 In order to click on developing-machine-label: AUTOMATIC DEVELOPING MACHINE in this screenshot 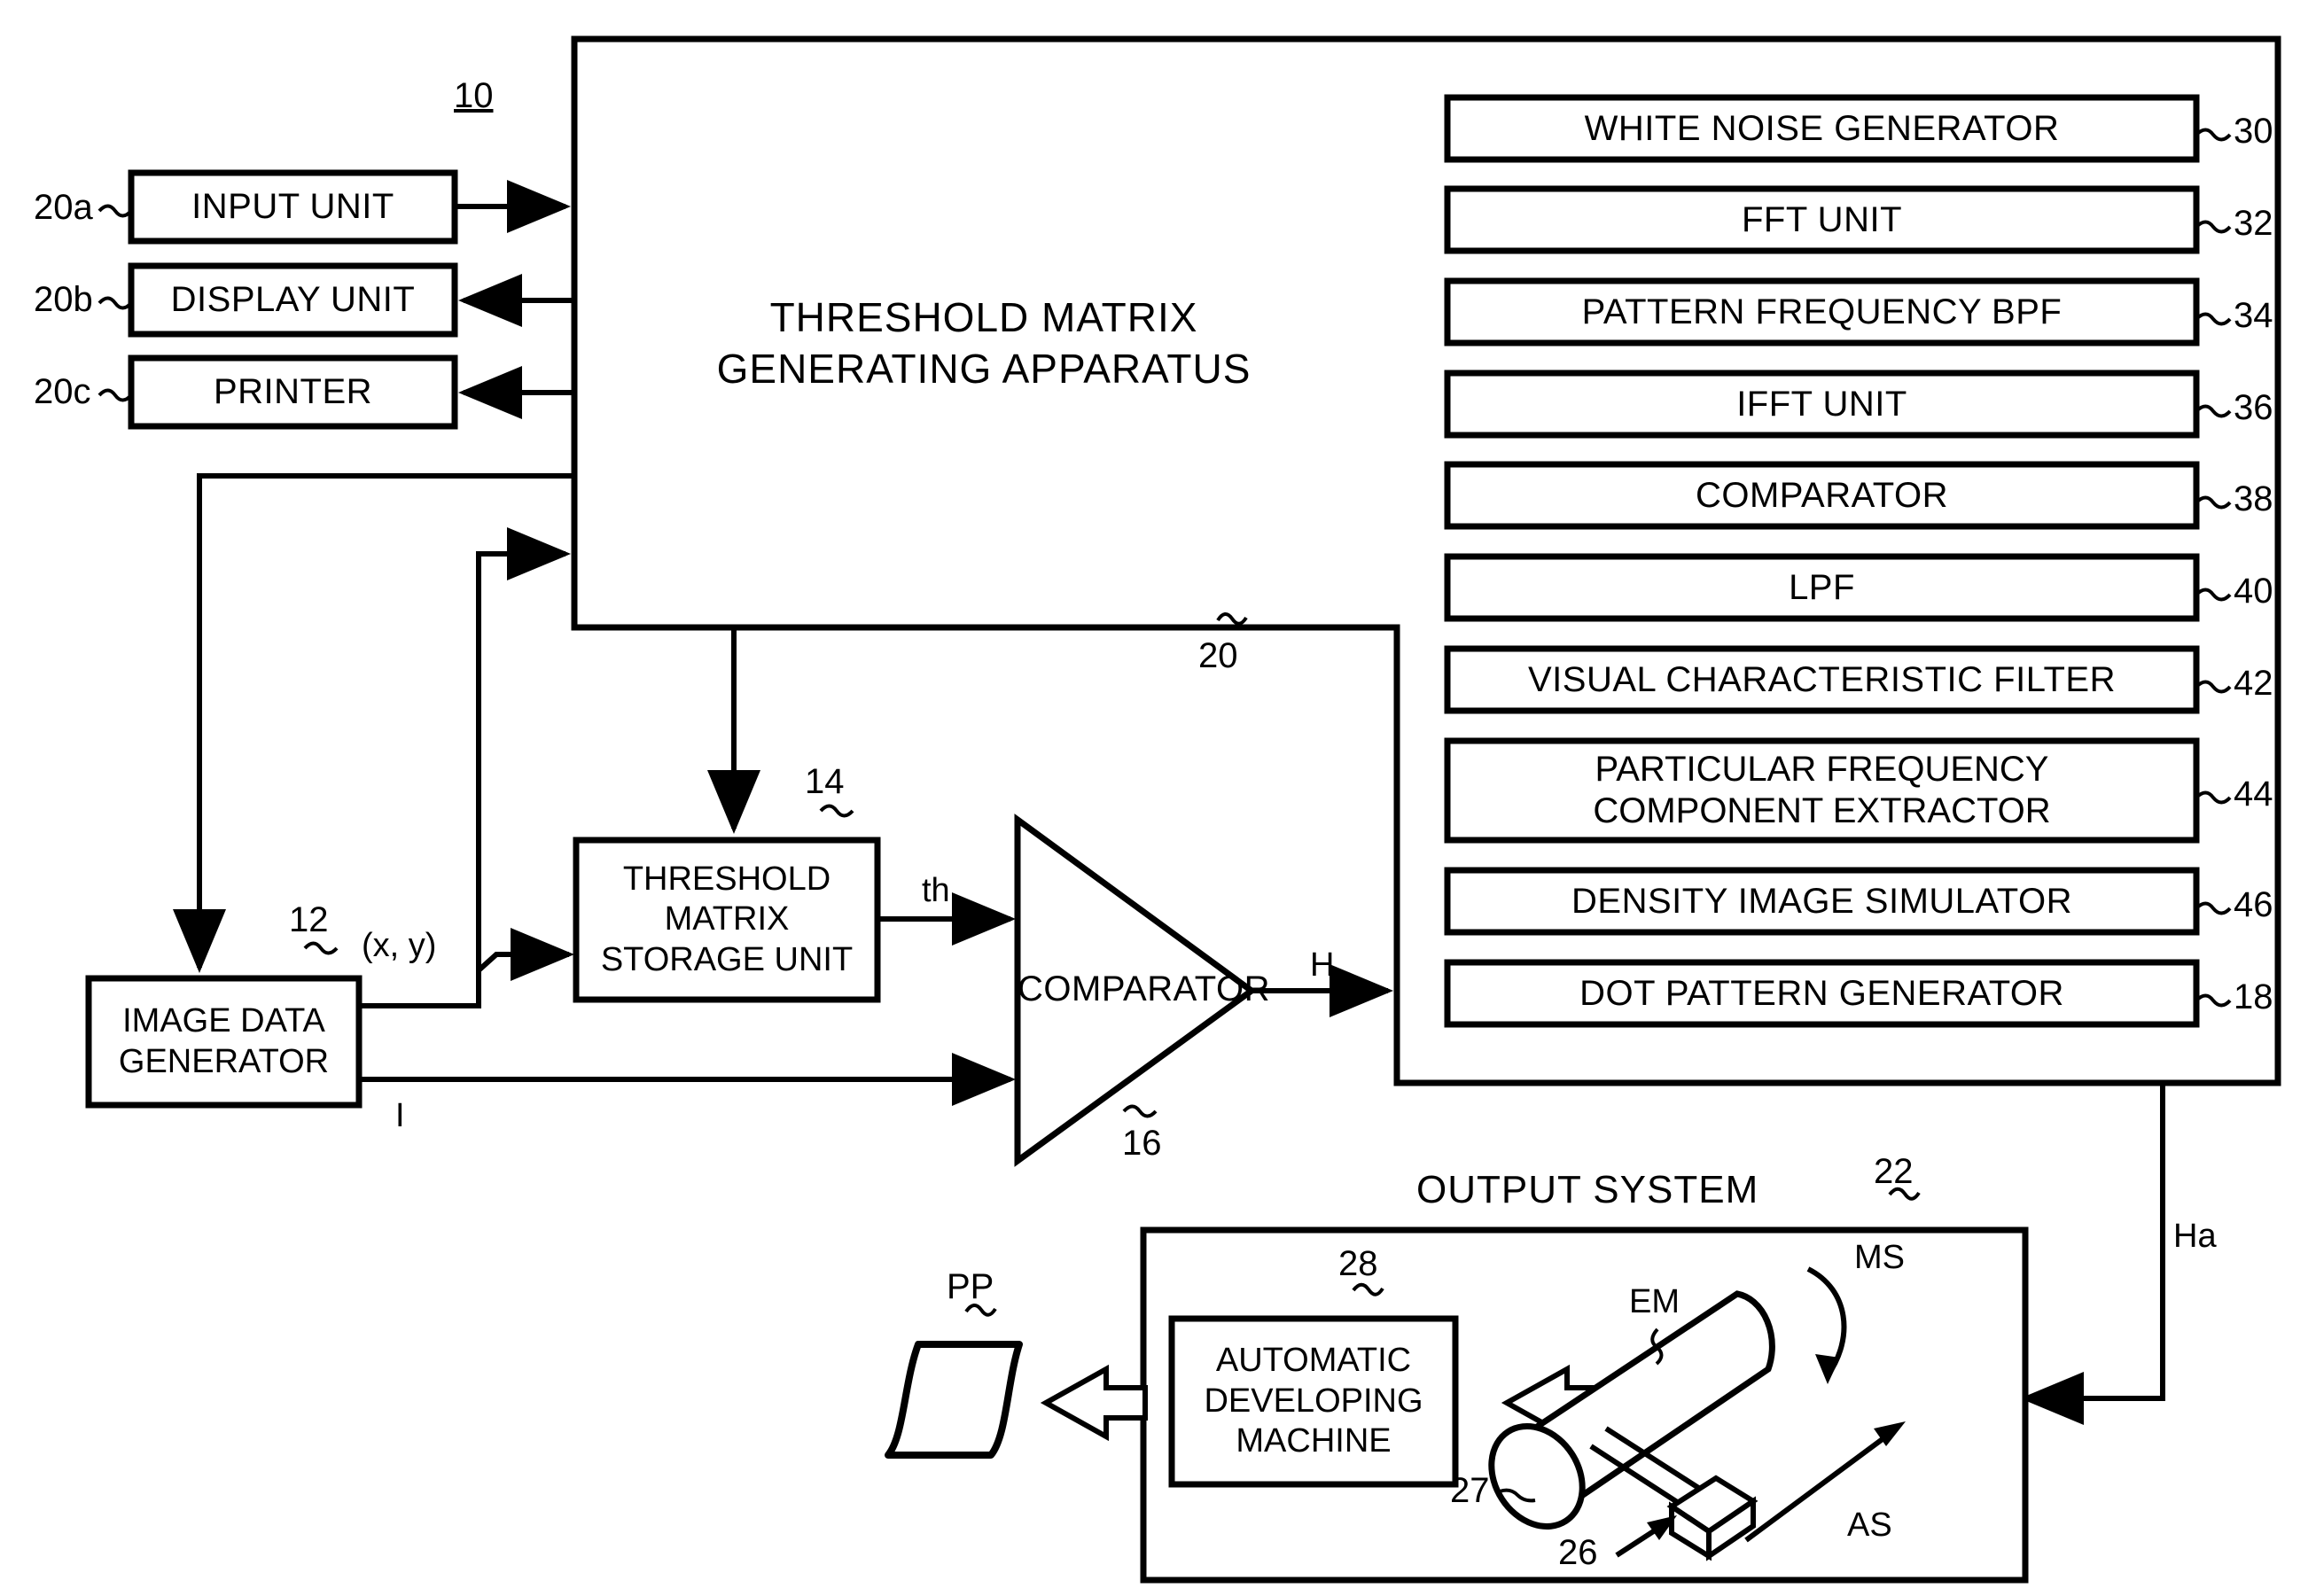, I will do `click(1313, 1401)`.